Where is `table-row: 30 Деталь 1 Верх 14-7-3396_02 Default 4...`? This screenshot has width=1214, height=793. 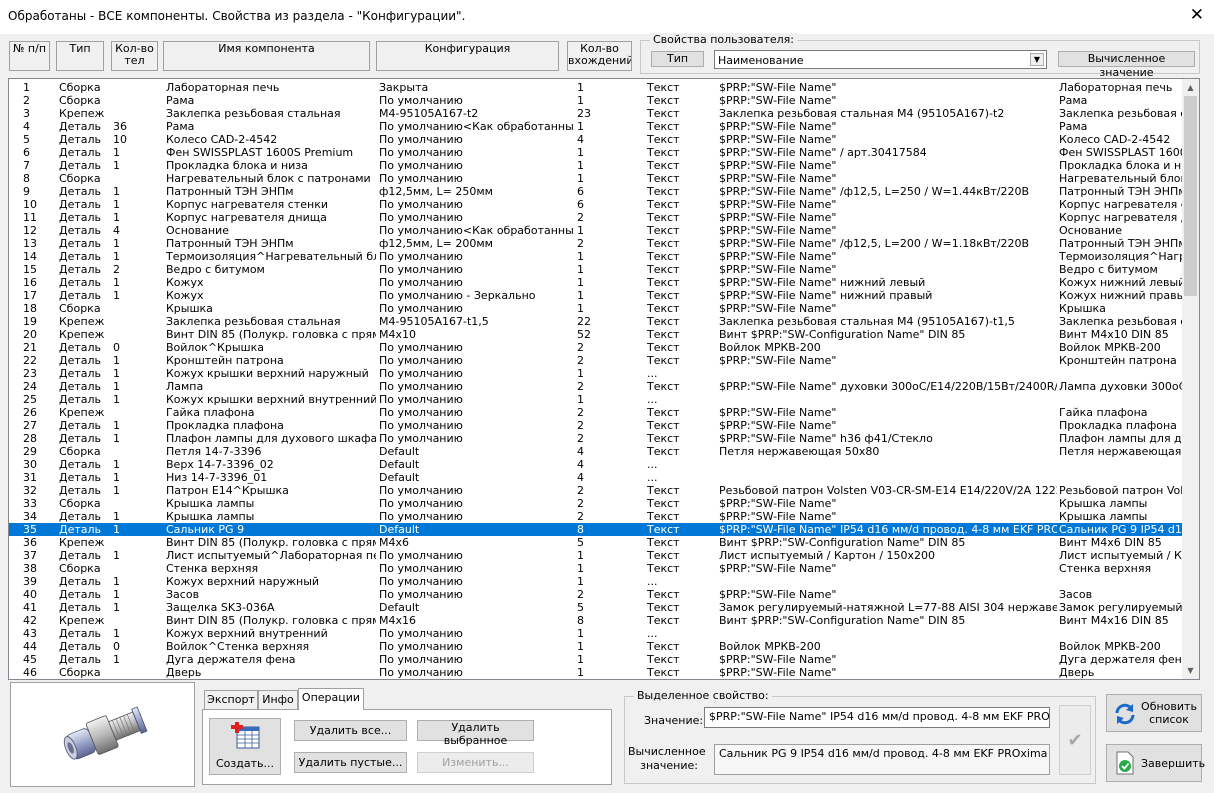
table-row: 30 Деталь 1 Верх 14-7-3396_02 Default 4... is located at coordinates (596, 464).